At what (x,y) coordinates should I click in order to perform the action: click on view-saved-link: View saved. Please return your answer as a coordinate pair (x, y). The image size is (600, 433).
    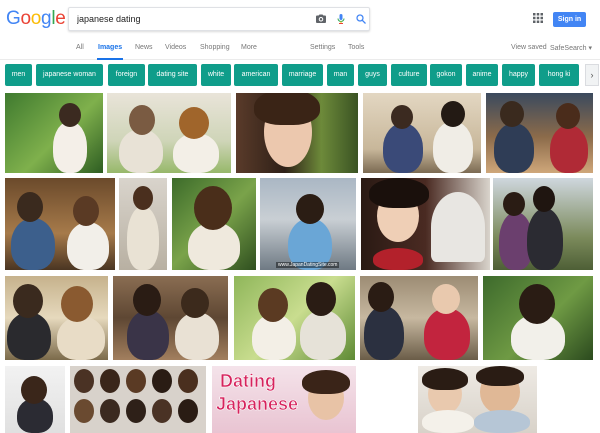
    Looking at the image, I should click on (529, 47).